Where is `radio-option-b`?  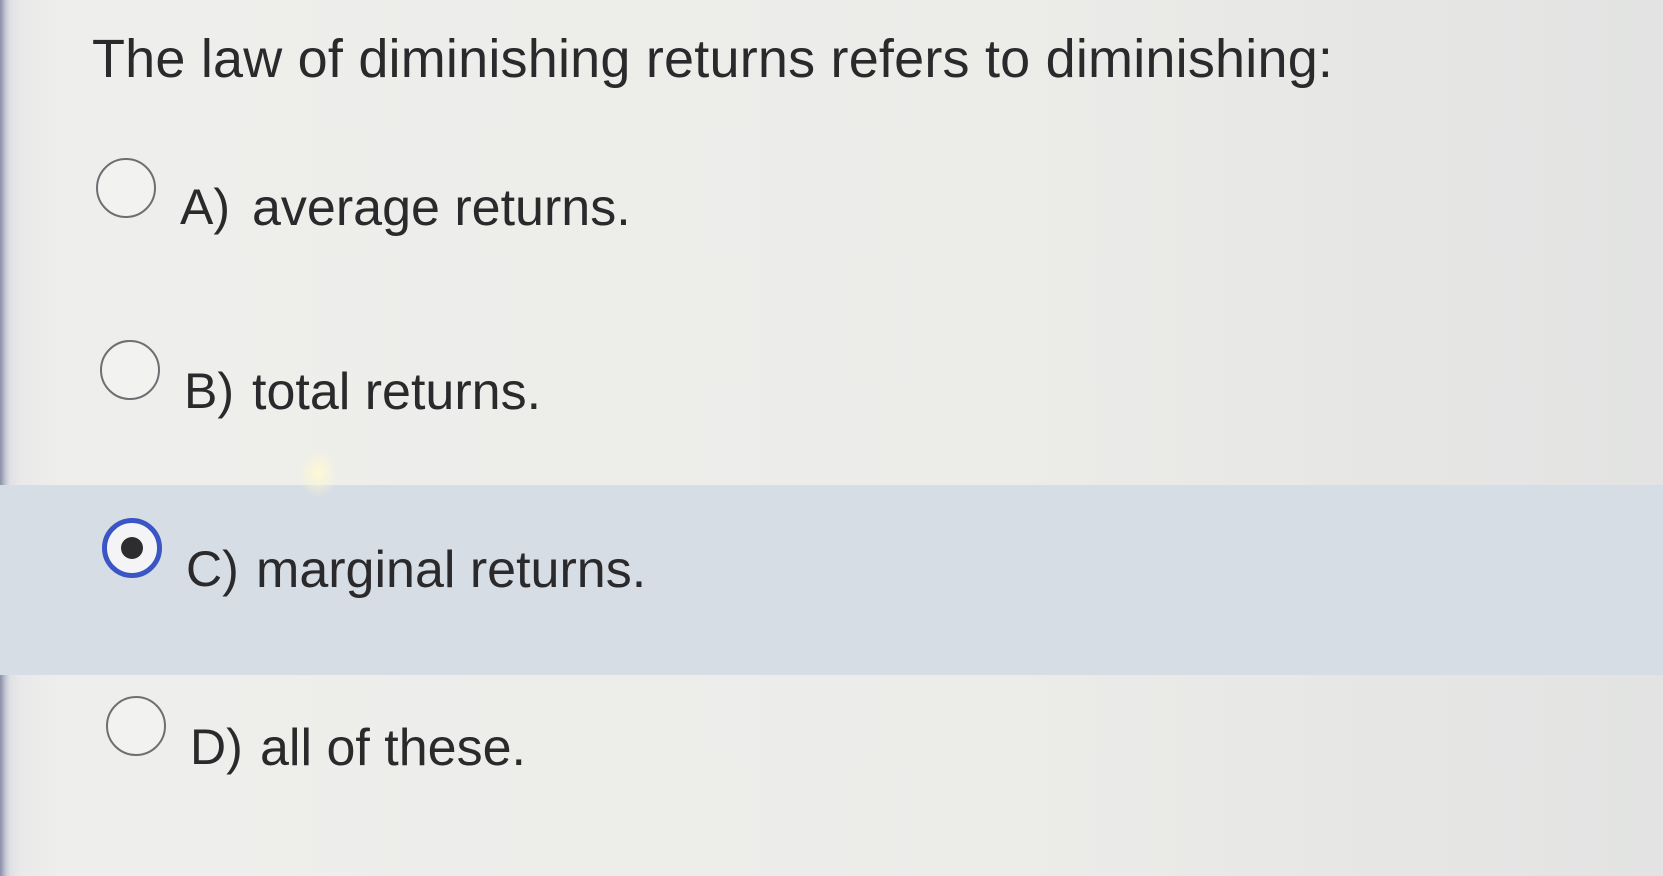
radio-option-b is located at coordinates (130, 370).